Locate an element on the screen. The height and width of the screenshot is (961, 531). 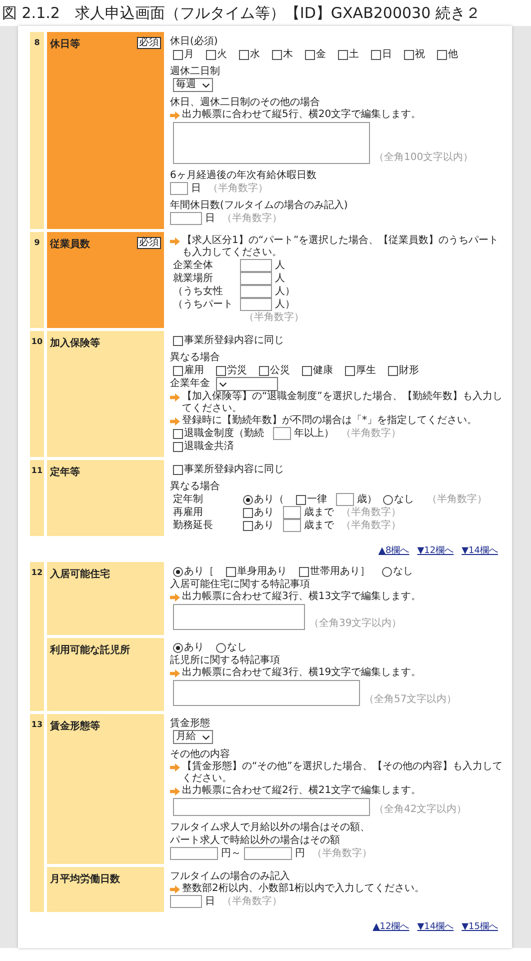
radio-button: あり is located at coordinates (188, 648).